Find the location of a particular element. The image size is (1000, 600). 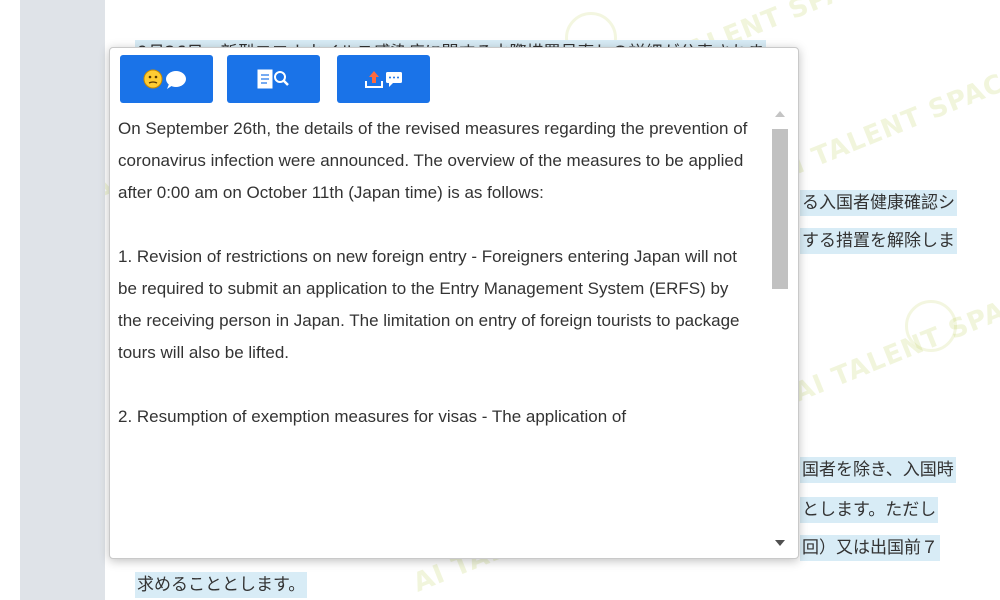

thinking-face-speech-icon is located at coordinates (164, 79).